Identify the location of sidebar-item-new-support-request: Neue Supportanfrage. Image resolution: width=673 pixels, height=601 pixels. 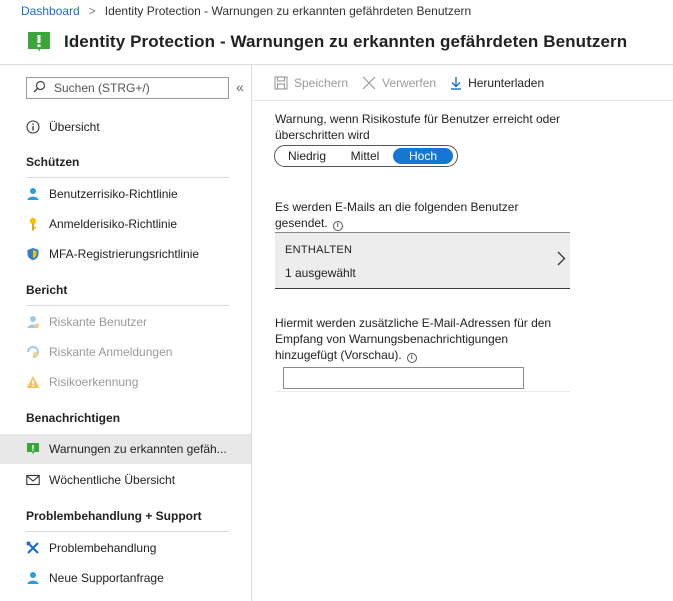
(125, 578).